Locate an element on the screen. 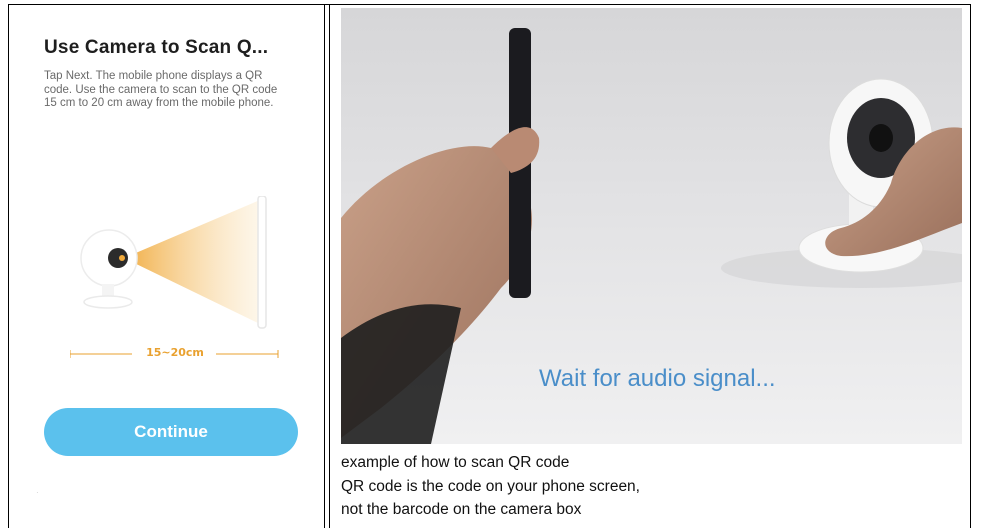 This screenshot has height=528, width=981. phone-icon is located at coordinates (262, 262).